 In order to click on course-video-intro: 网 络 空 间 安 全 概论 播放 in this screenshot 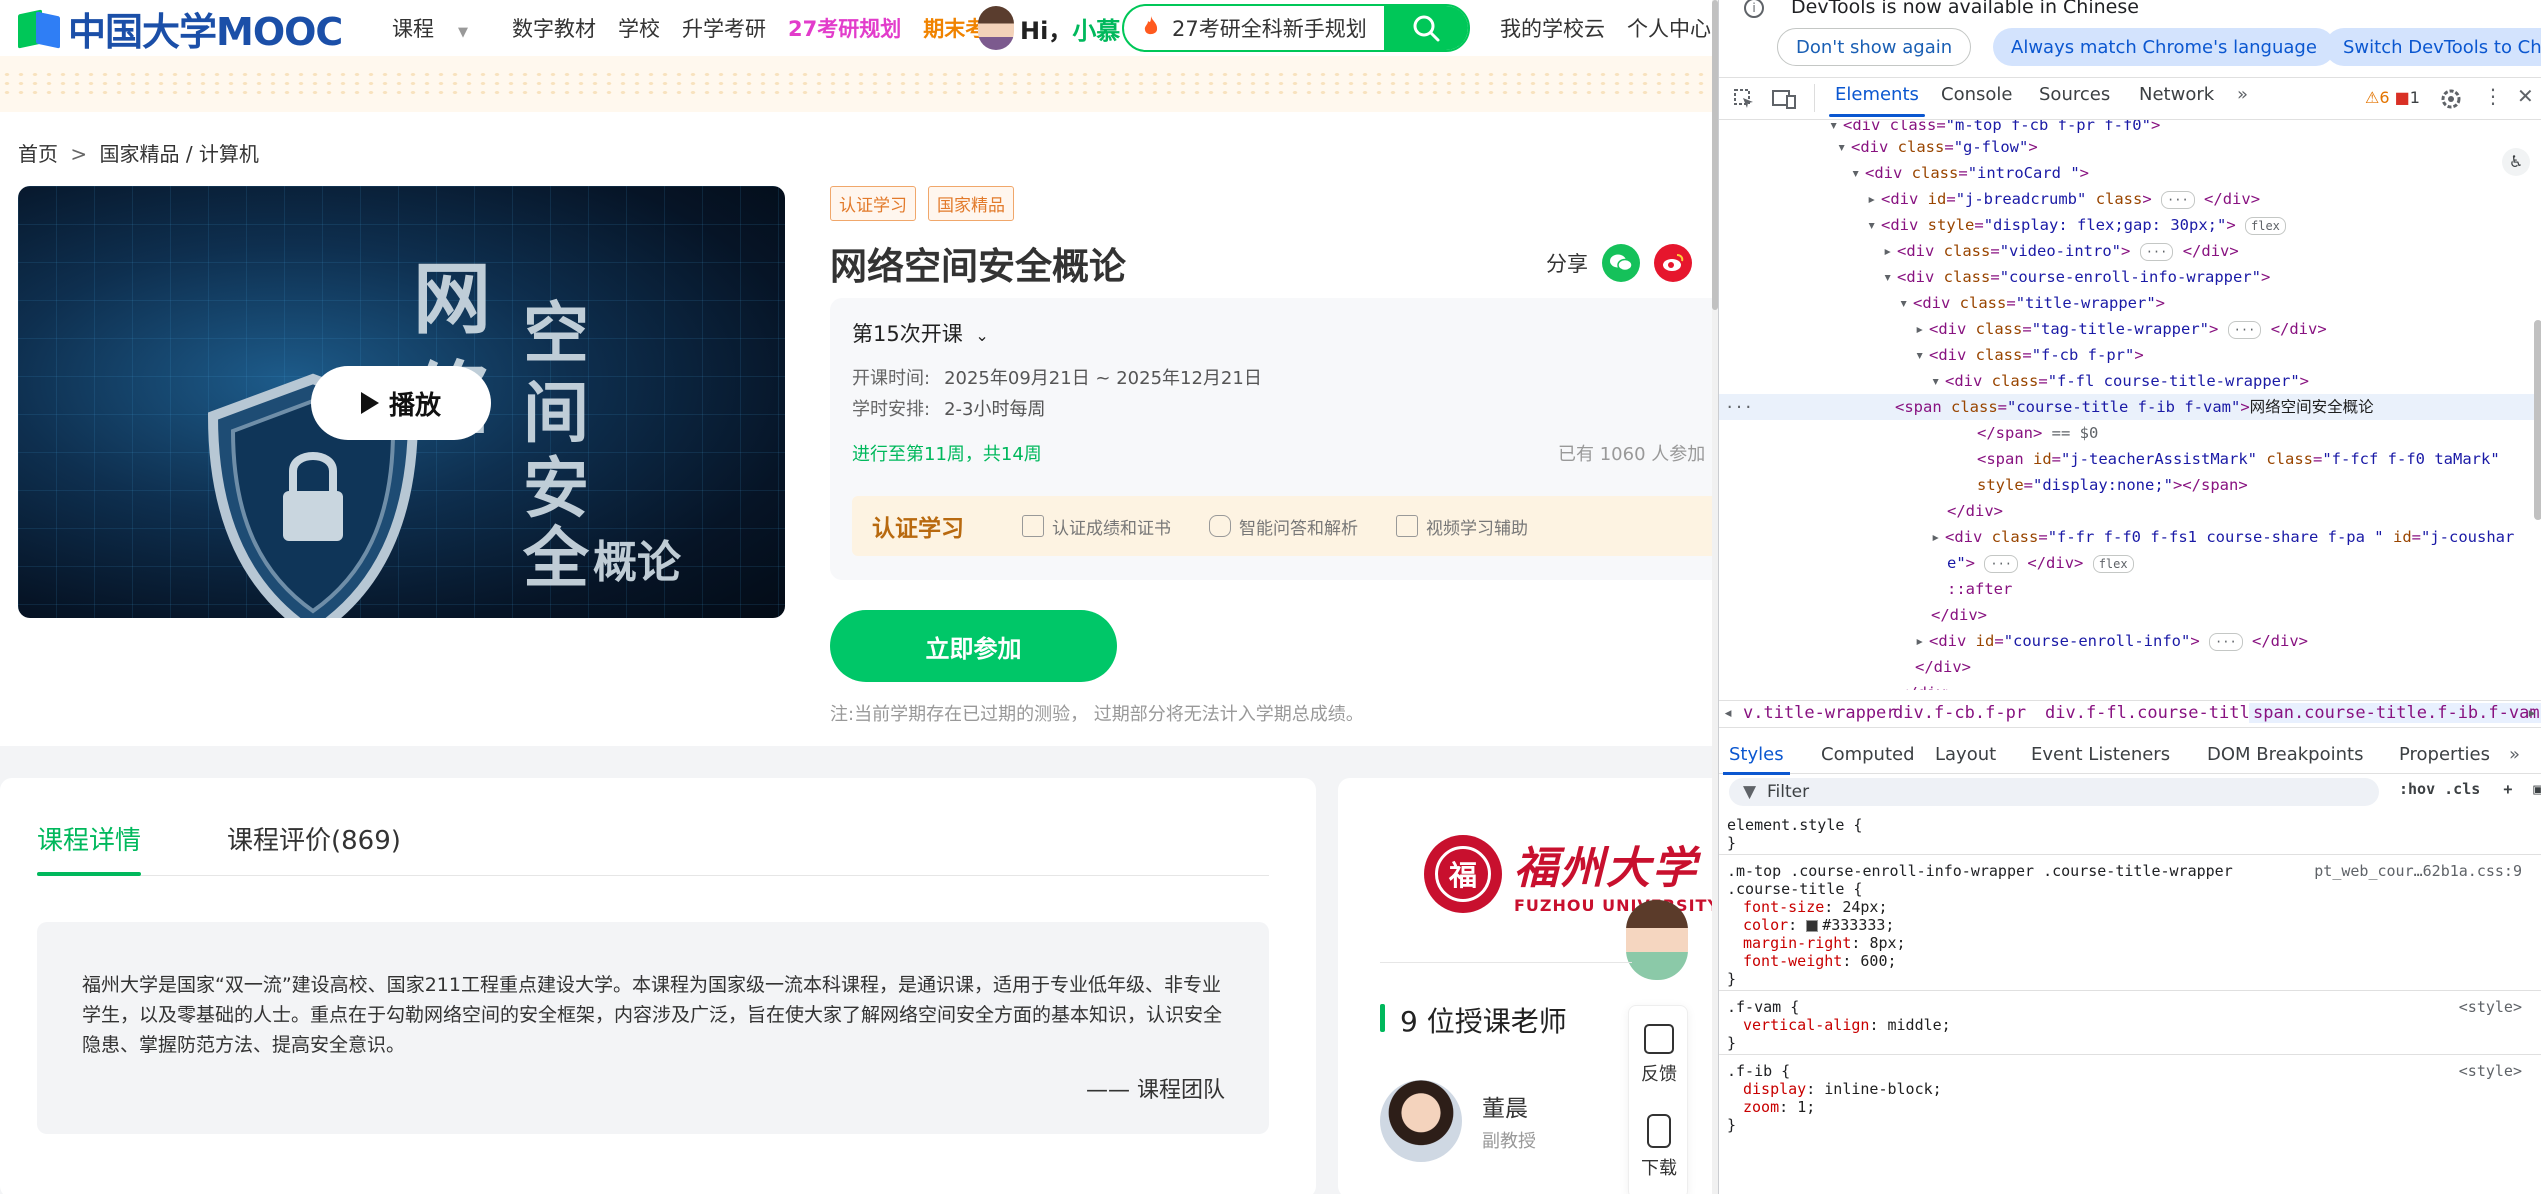, I will do `click(401, 402)`.